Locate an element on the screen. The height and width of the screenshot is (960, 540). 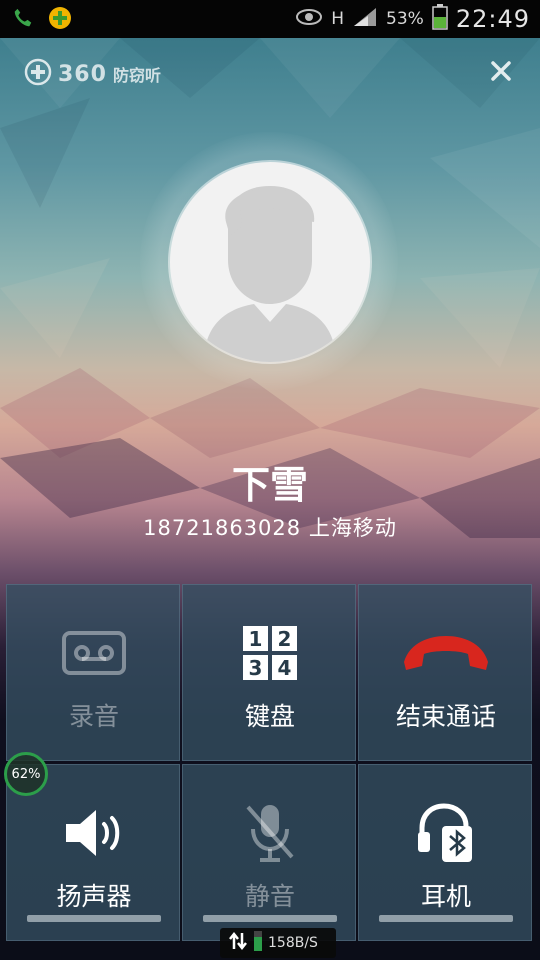
caller-name: 下雪 is located at coordinates (269, 485).